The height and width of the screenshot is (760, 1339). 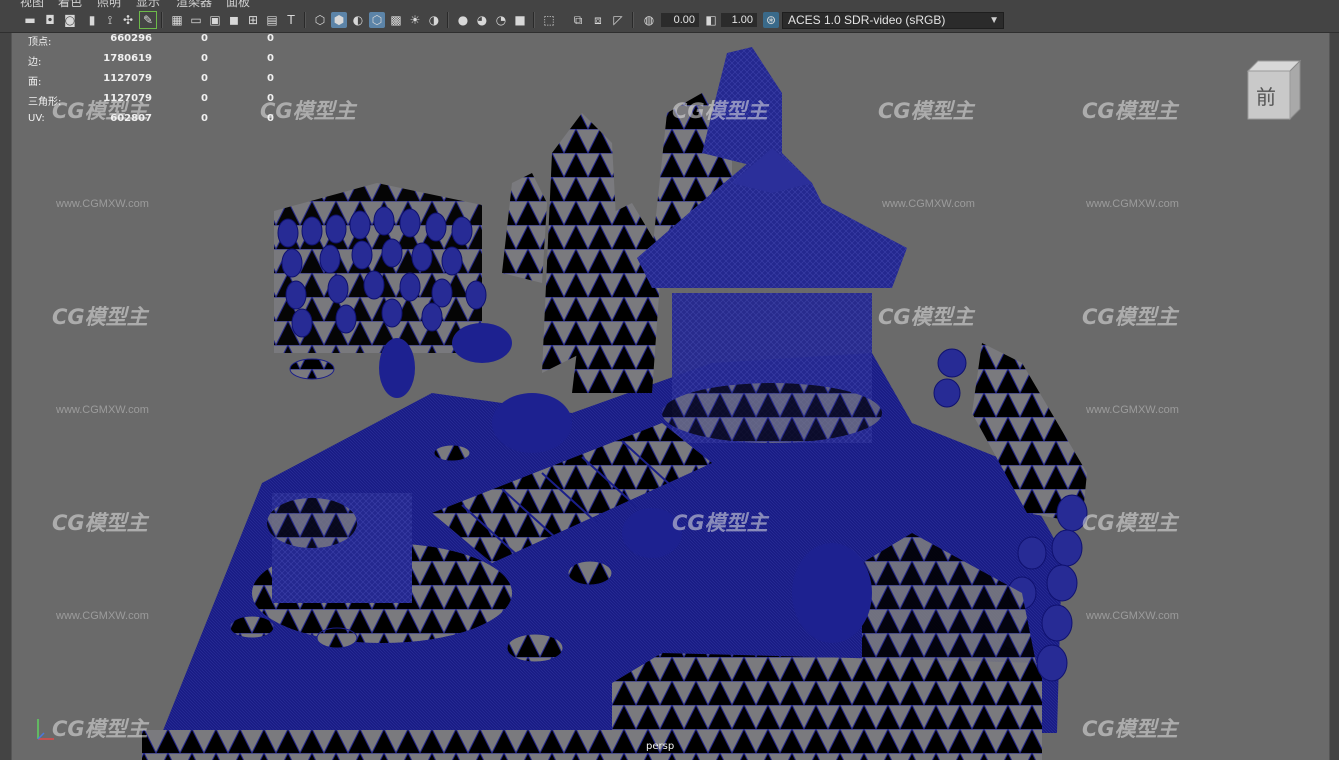 I want to click on view-cube: 前, so click(x=1274, y=94).